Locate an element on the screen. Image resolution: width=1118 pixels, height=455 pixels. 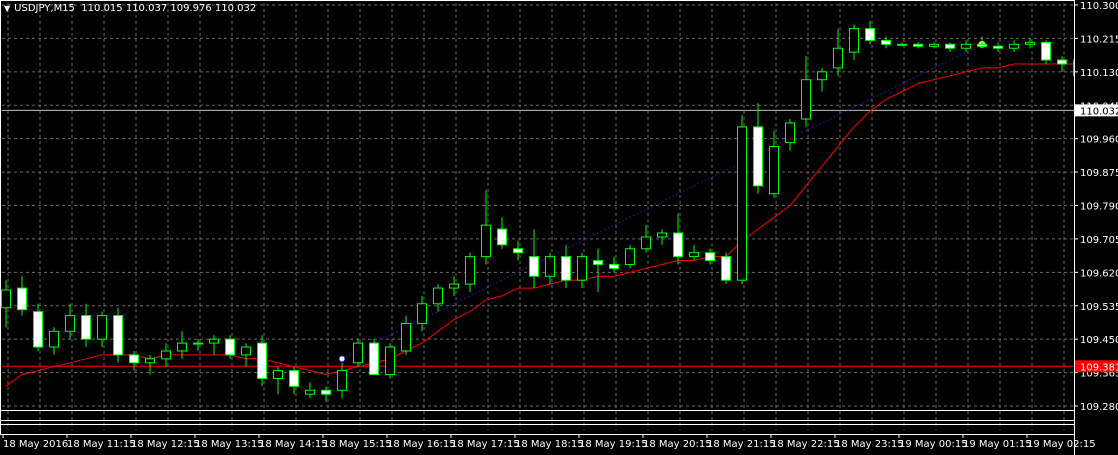
time-tick-label: 19 May 01:15 is located at coordinates (997, 444).